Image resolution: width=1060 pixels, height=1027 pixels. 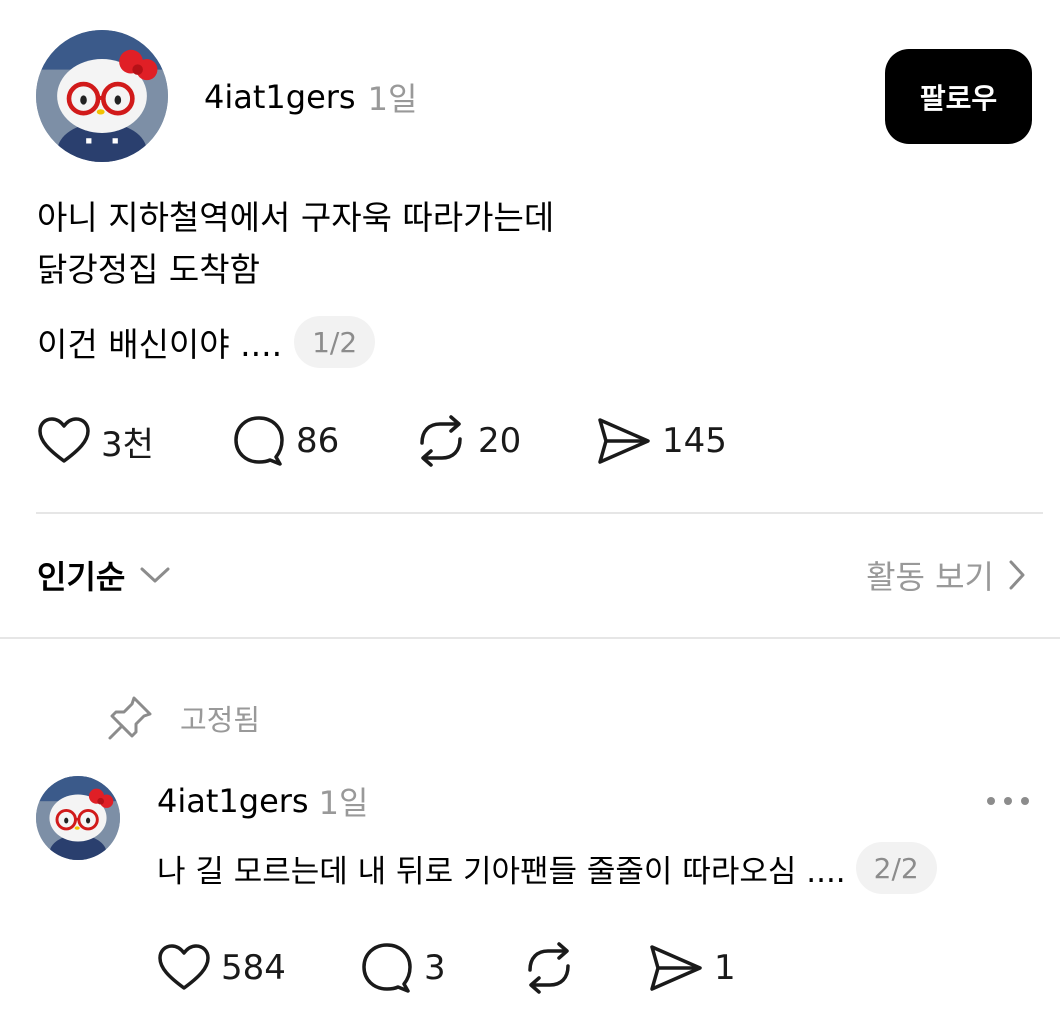 I want to click on comment-count: 3, so click(x=435, y=968).